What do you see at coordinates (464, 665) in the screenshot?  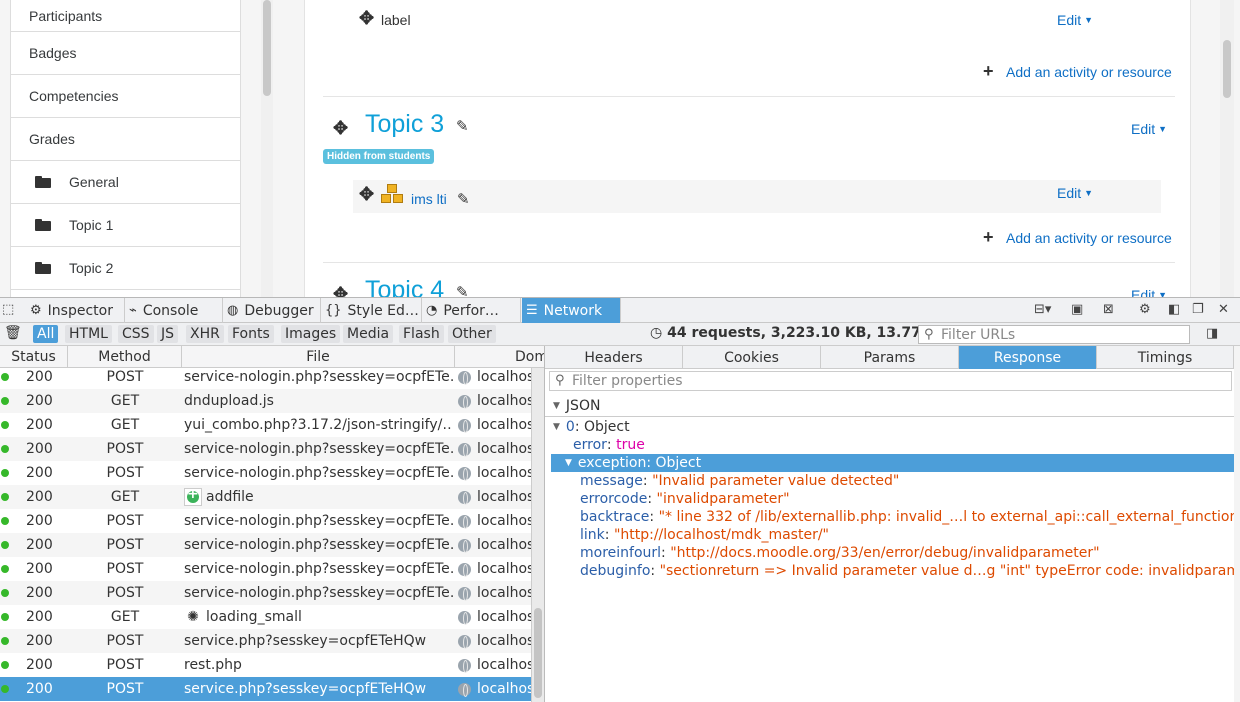 I see `globe-icon` at bounding box center [464, 665].